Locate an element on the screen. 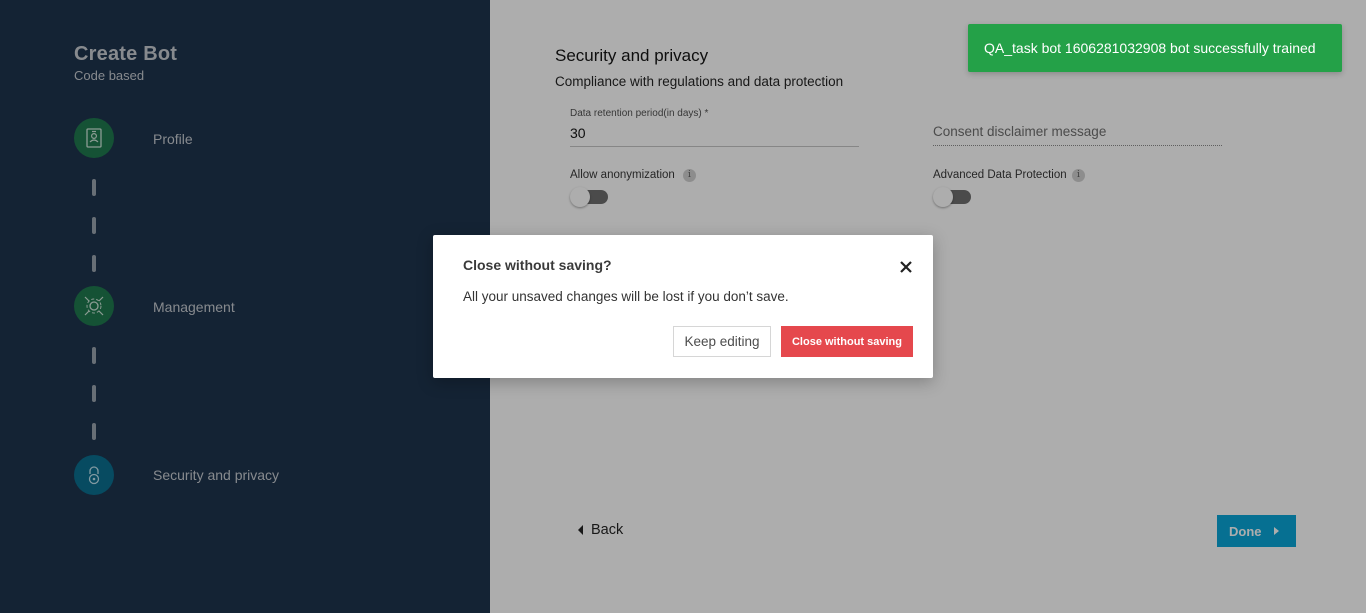 This screenshot has height=613, width=1366. keep-editing-button: Keep editing is located at coordinates (722, 341).